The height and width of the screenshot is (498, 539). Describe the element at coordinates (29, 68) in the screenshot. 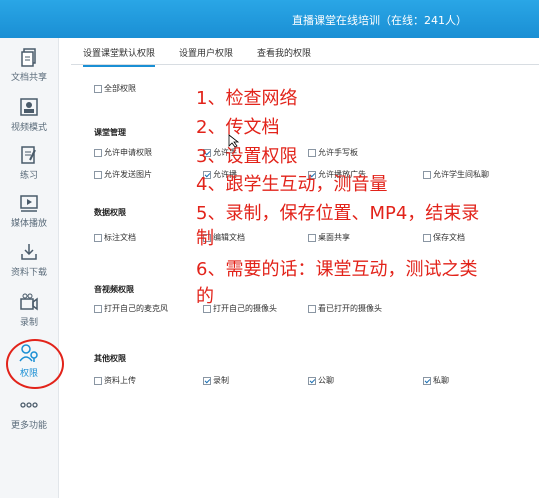

I see `sidebar-item-document-share: 文档共享` at that location.